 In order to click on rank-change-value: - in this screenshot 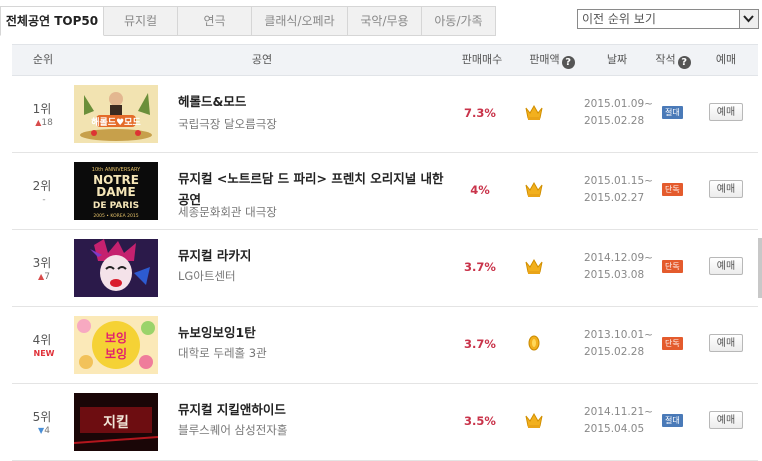, I will do `click(44, 200)`.